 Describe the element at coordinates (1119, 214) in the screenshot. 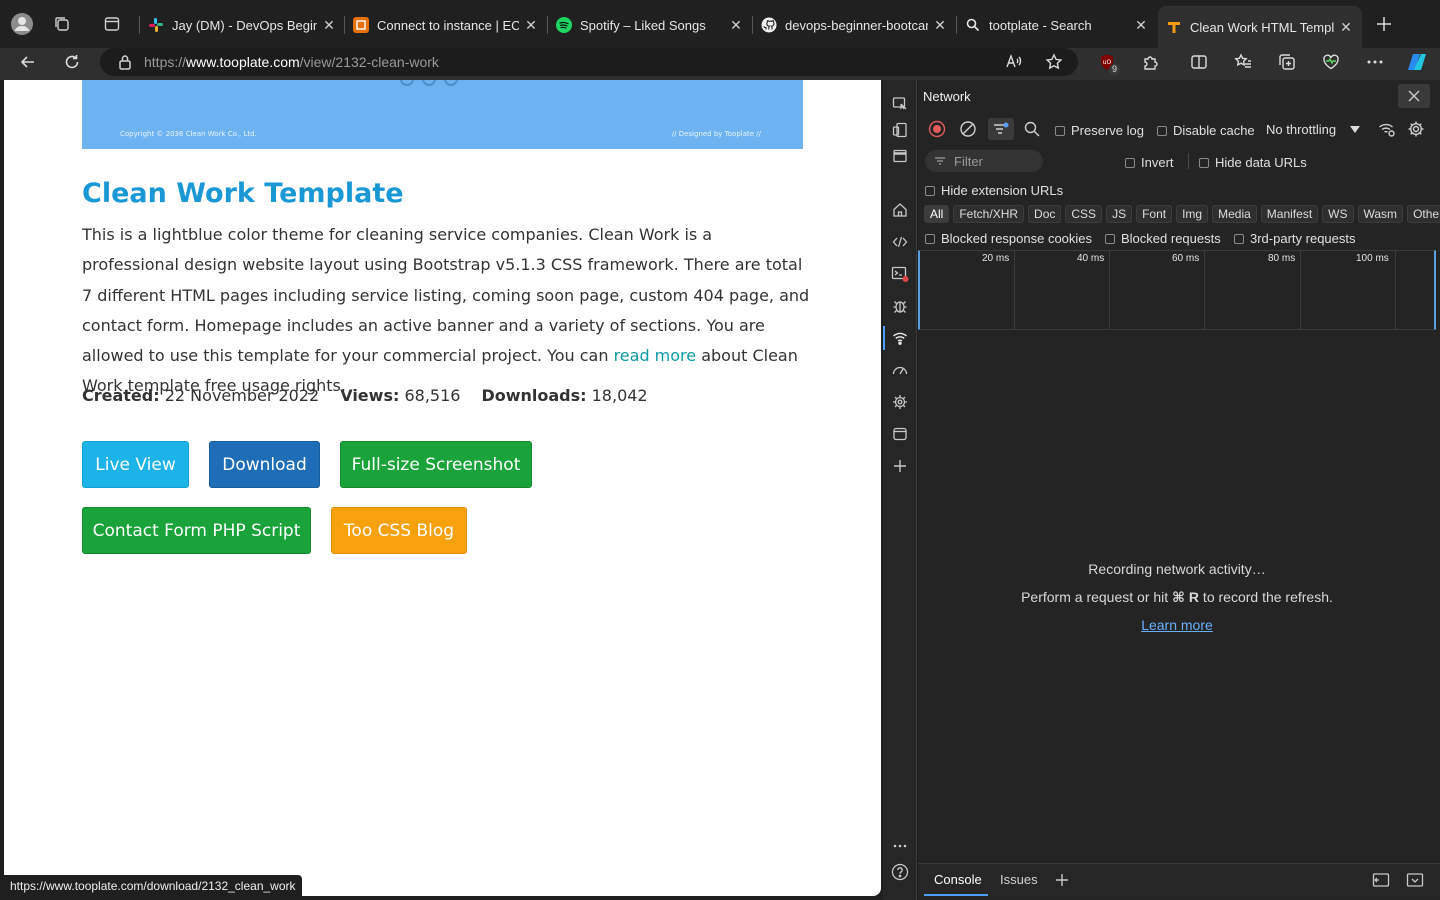

I see `filter-js: JS` at that location.